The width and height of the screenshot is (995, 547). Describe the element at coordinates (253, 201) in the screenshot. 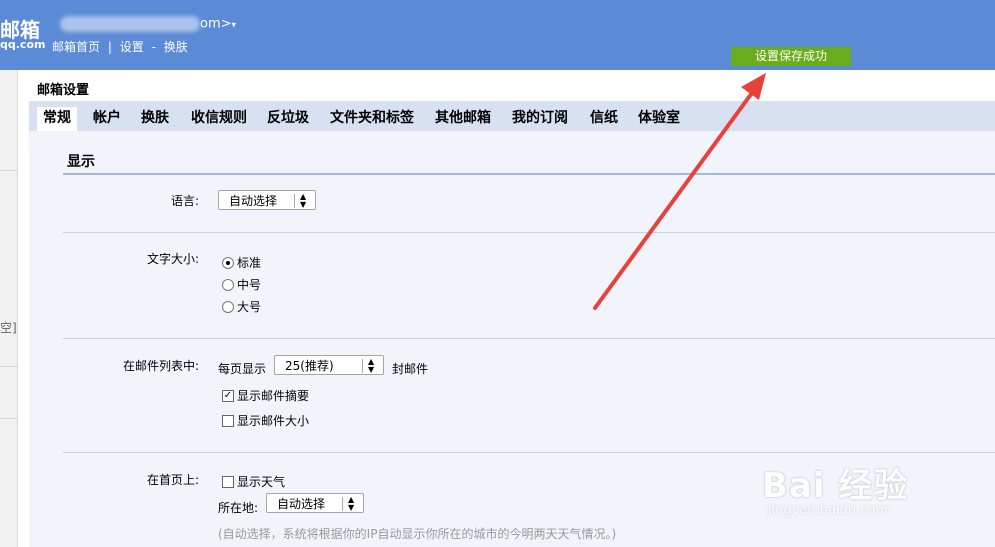

I see `language-select-value: 自动选择` at that location.